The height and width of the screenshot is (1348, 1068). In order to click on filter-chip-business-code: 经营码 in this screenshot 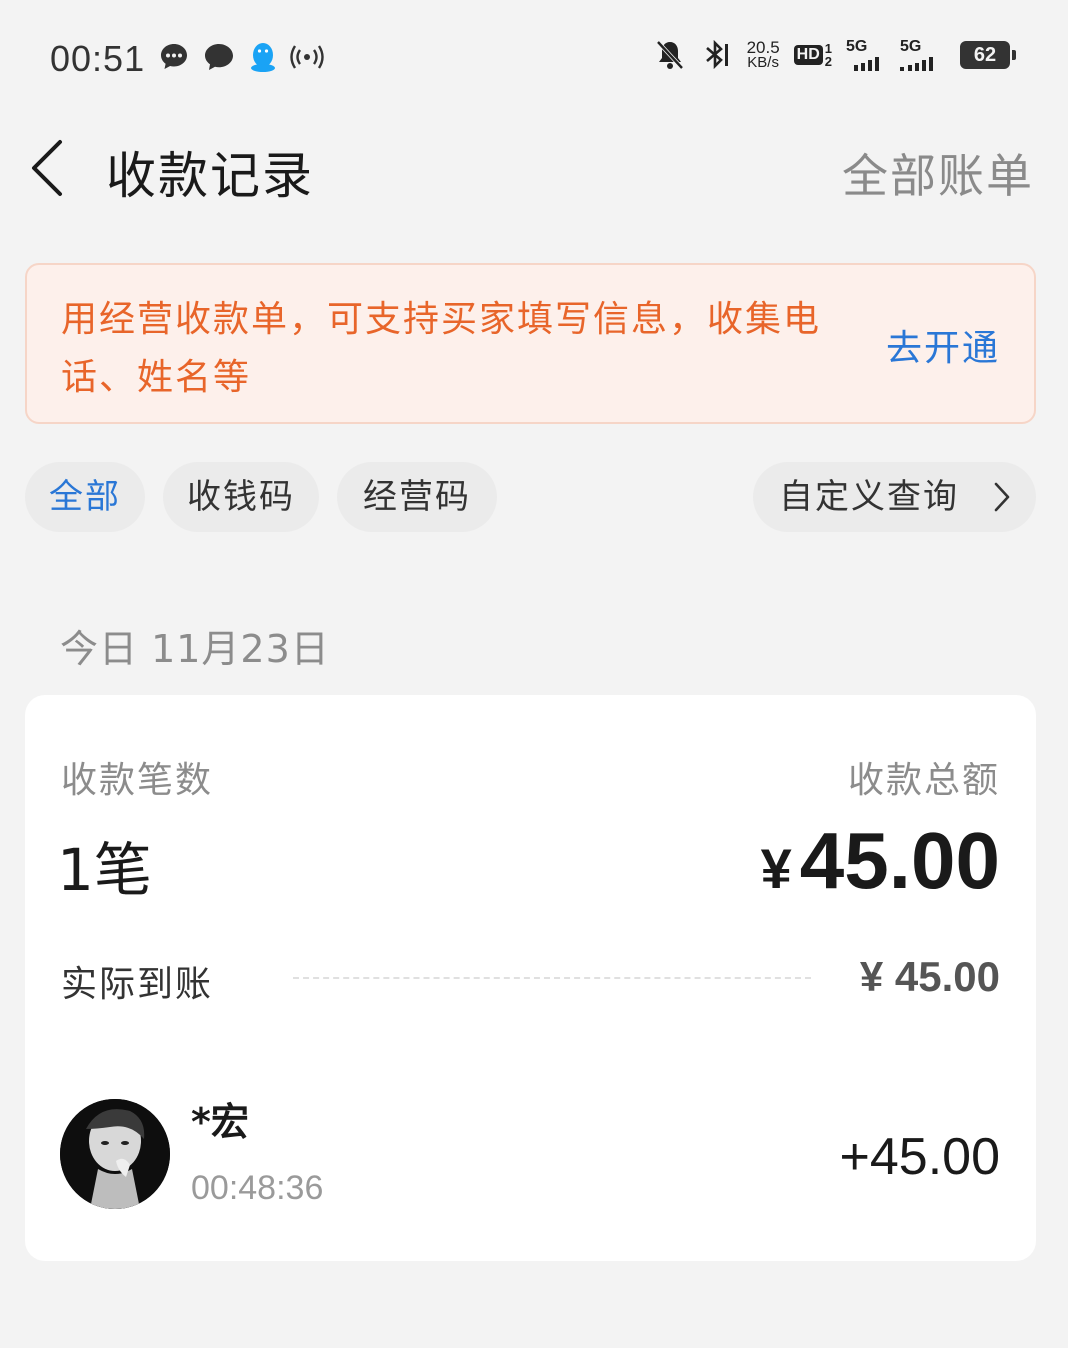, I will do `click(417, 497)`.